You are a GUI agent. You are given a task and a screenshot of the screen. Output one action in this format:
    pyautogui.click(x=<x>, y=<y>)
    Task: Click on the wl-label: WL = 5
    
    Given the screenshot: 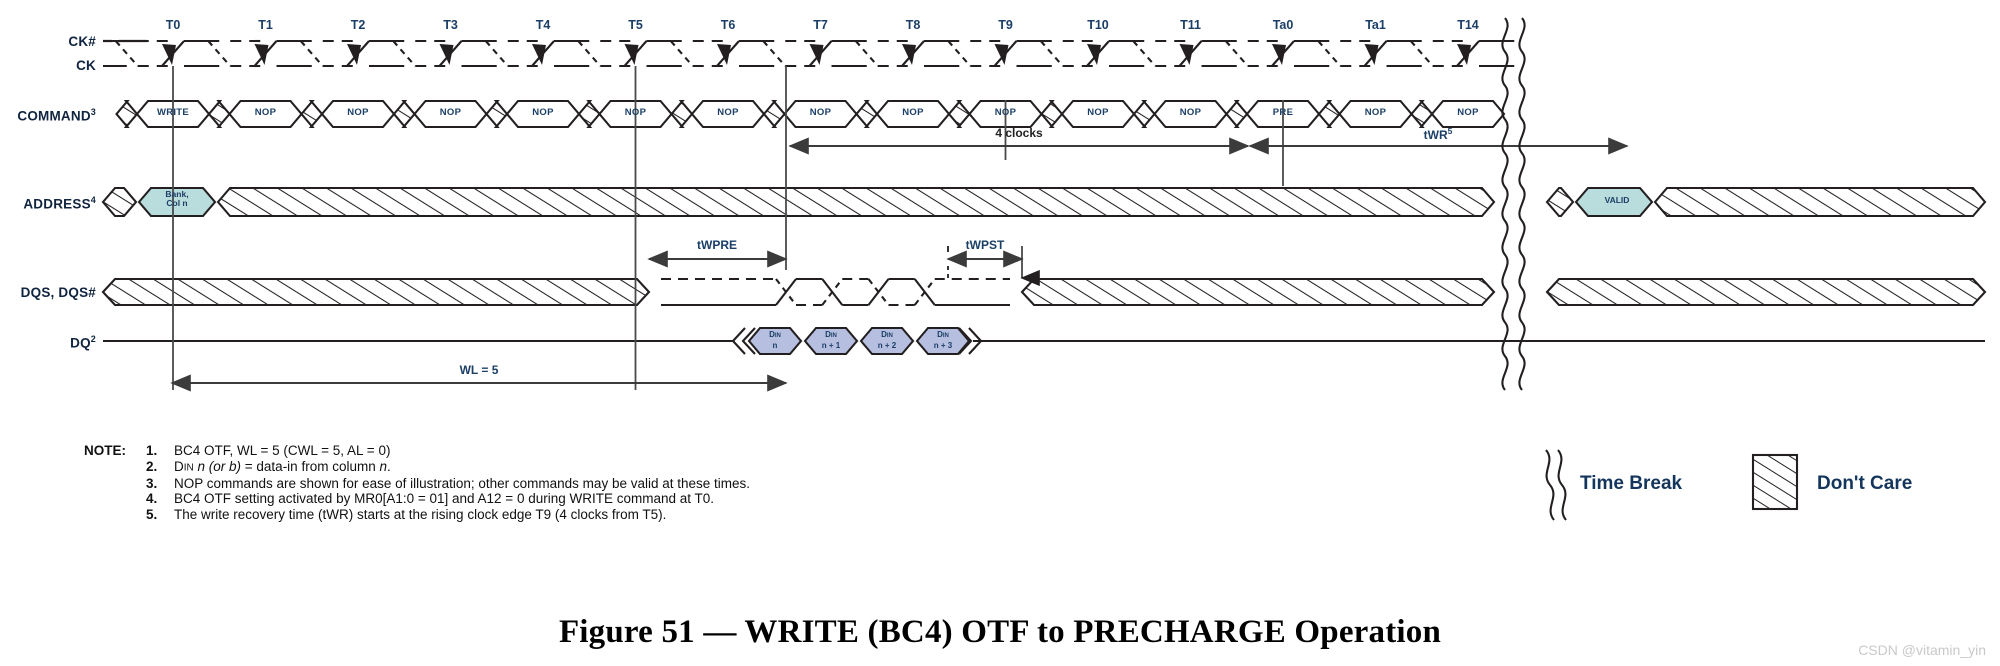 What is the action you would take?
    pyautogui.click(x=479, y=370)
    